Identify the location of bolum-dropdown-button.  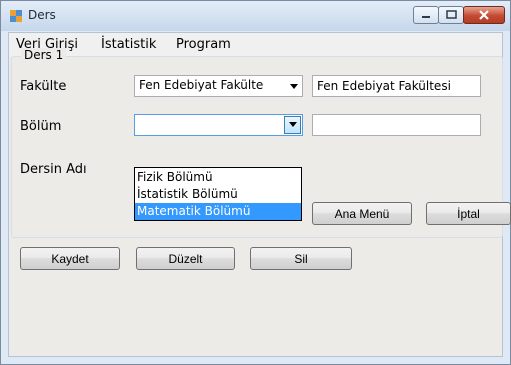
(292, 125).